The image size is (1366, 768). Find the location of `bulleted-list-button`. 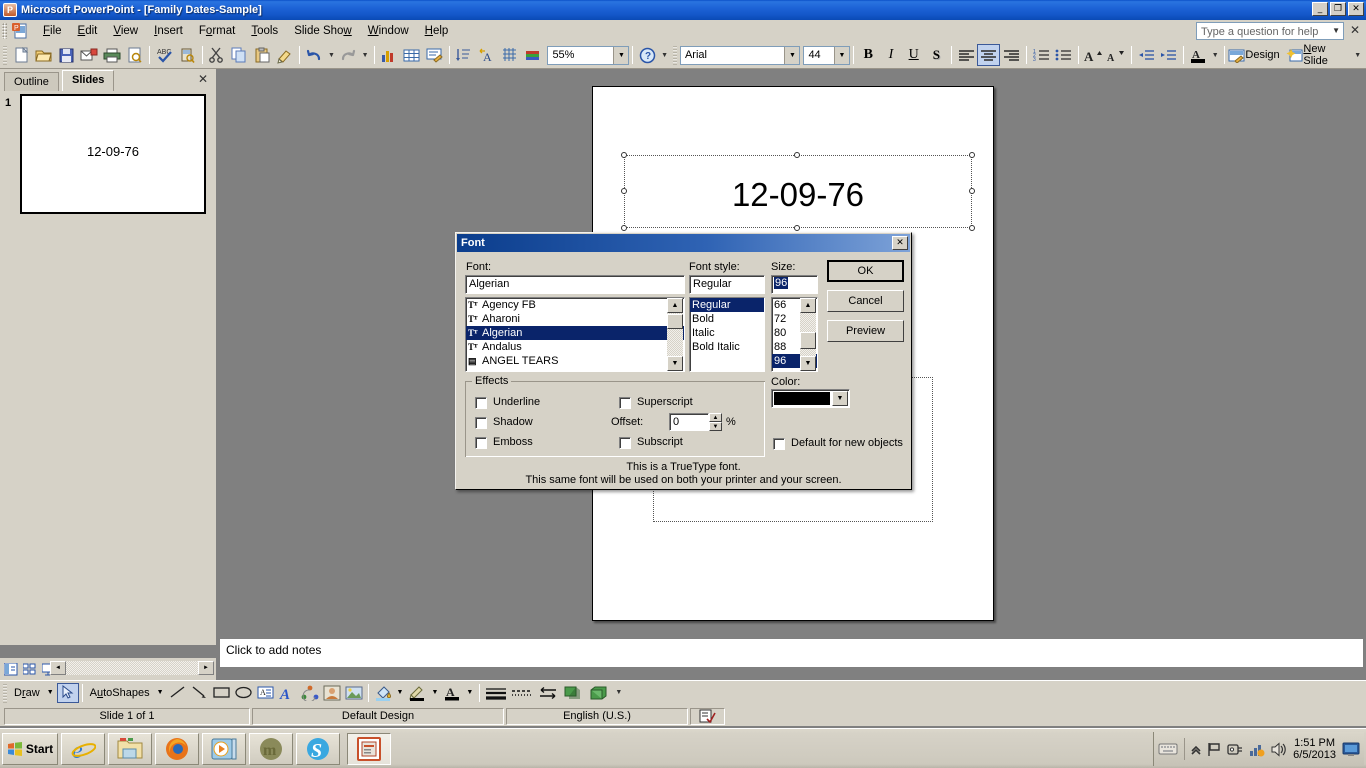

bulleted-list-button is located at coordinates (1064, 55).